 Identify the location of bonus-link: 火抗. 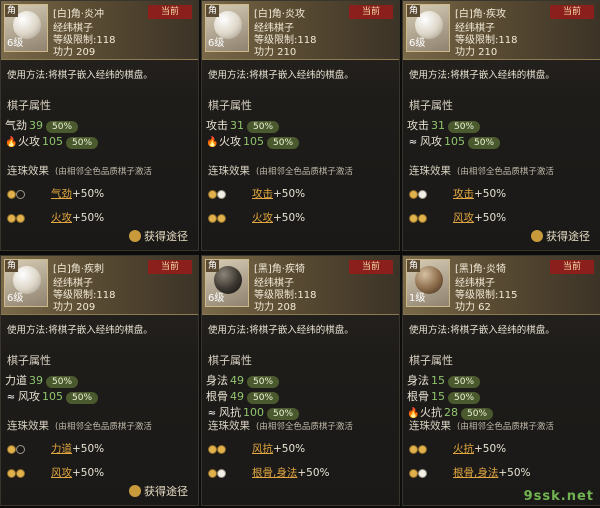
(463, 449).